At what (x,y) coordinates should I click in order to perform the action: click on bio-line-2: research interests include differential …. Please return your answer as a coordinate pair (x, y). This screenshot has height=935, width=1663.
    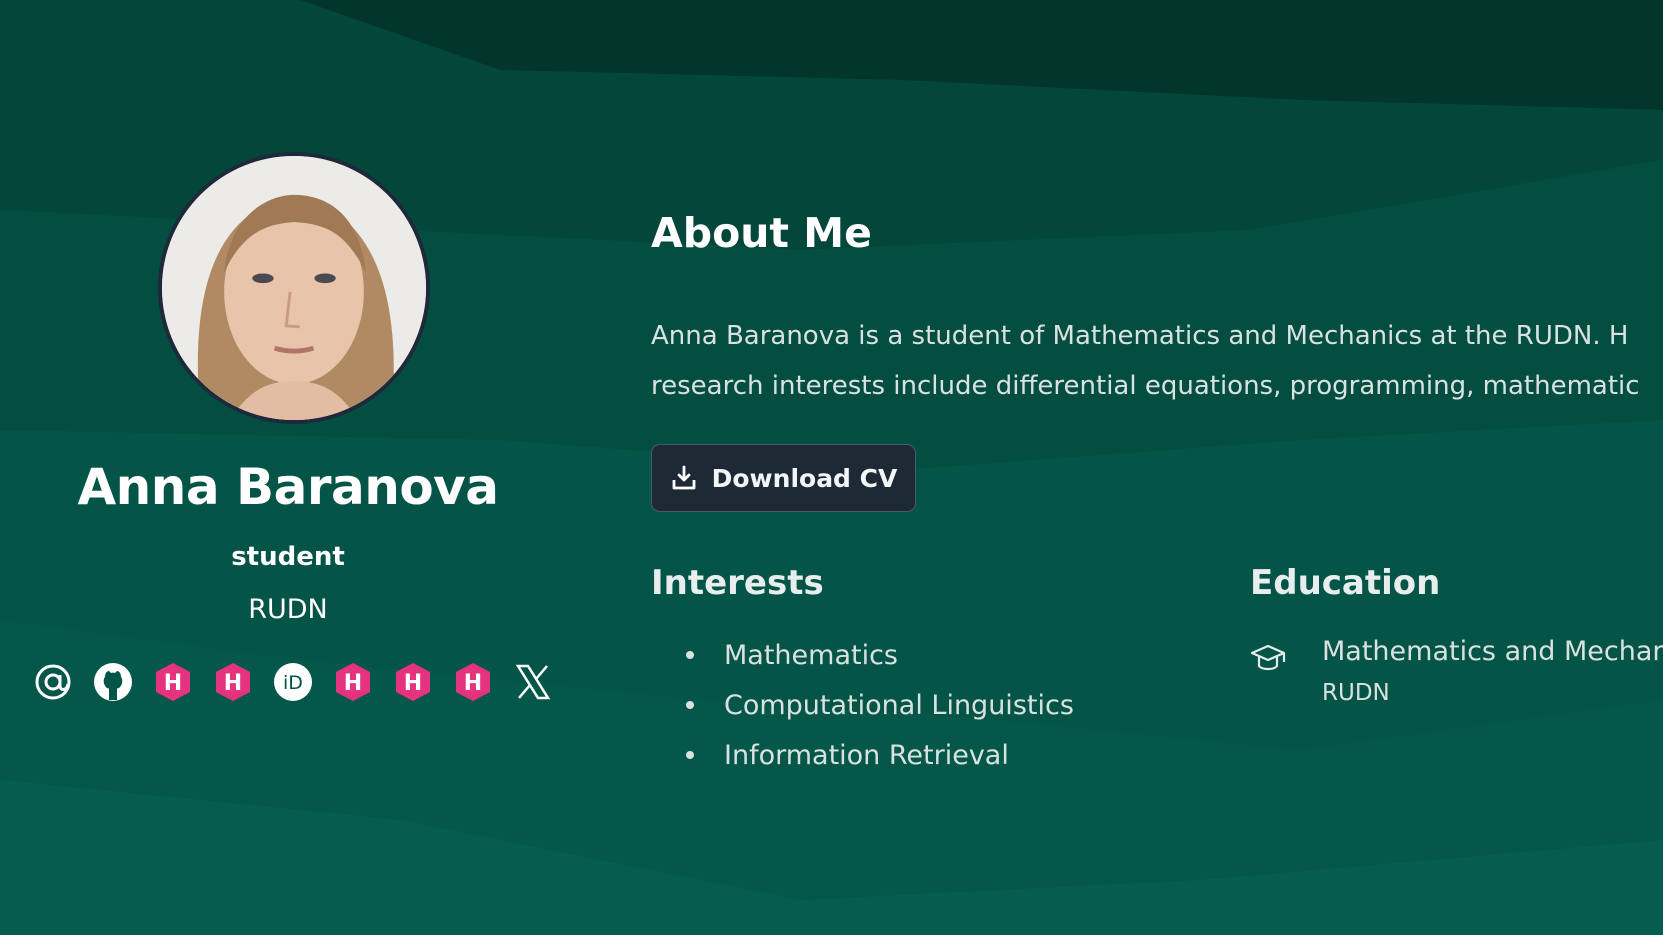
    Looking at the image, I should click on (1145, 386).